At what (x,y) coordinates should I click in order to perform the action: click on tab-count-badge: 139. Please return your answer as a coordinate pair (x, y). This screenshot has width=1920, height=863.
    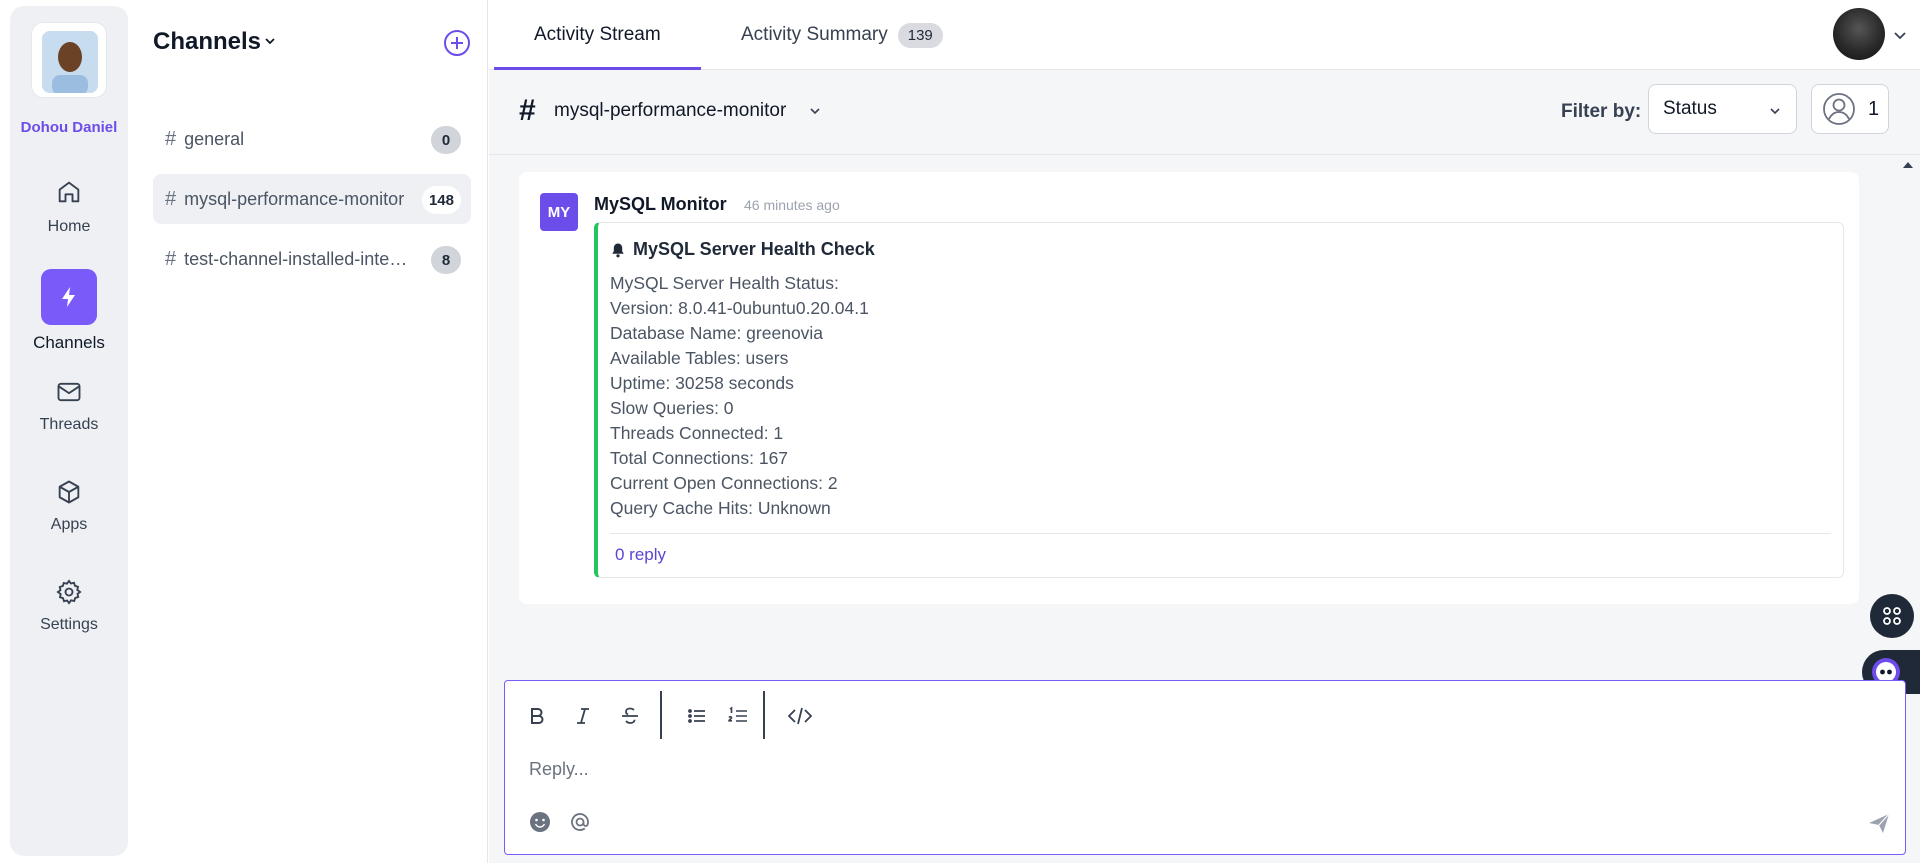
    Looking at the image, I should click on (920, 35).